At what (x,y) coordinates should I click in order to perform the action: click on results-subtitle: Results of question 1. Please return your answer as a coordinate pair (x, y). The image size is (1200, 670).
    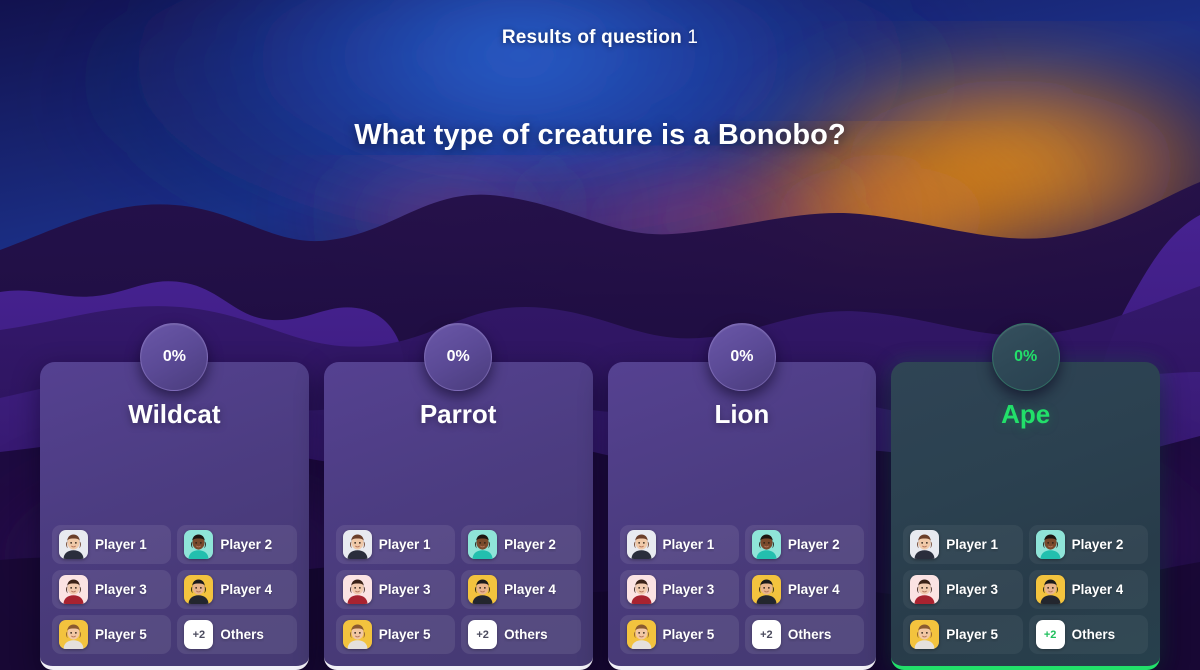
    Looking at the image, I should click on (600, 38).